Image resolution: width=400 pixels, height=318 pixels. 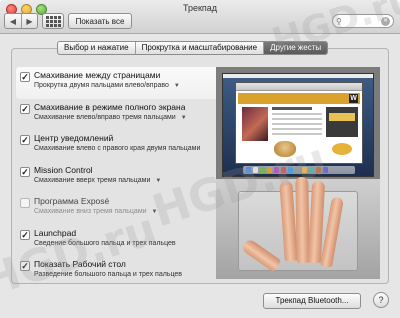 I want to click on preview-page-photo, so click(x=255, y=124).